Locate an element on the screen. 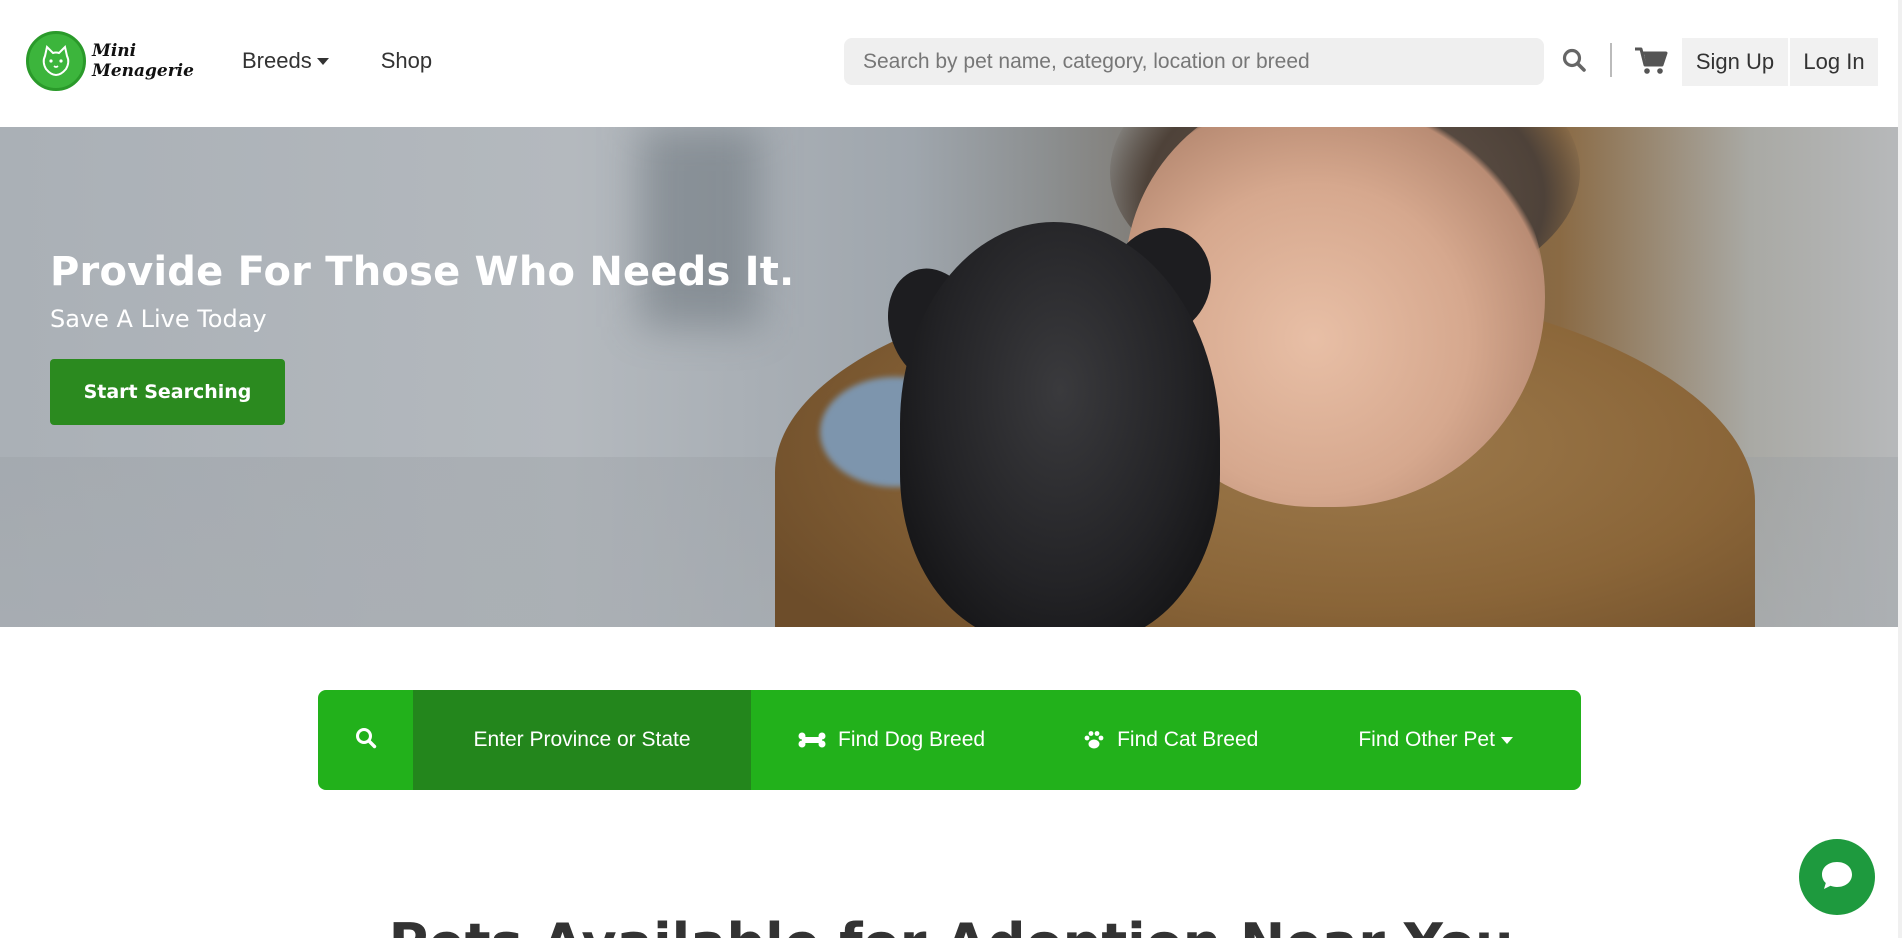 This screenshot has width=1902, height=938. header-divider is located at coordinates (1611, 60).